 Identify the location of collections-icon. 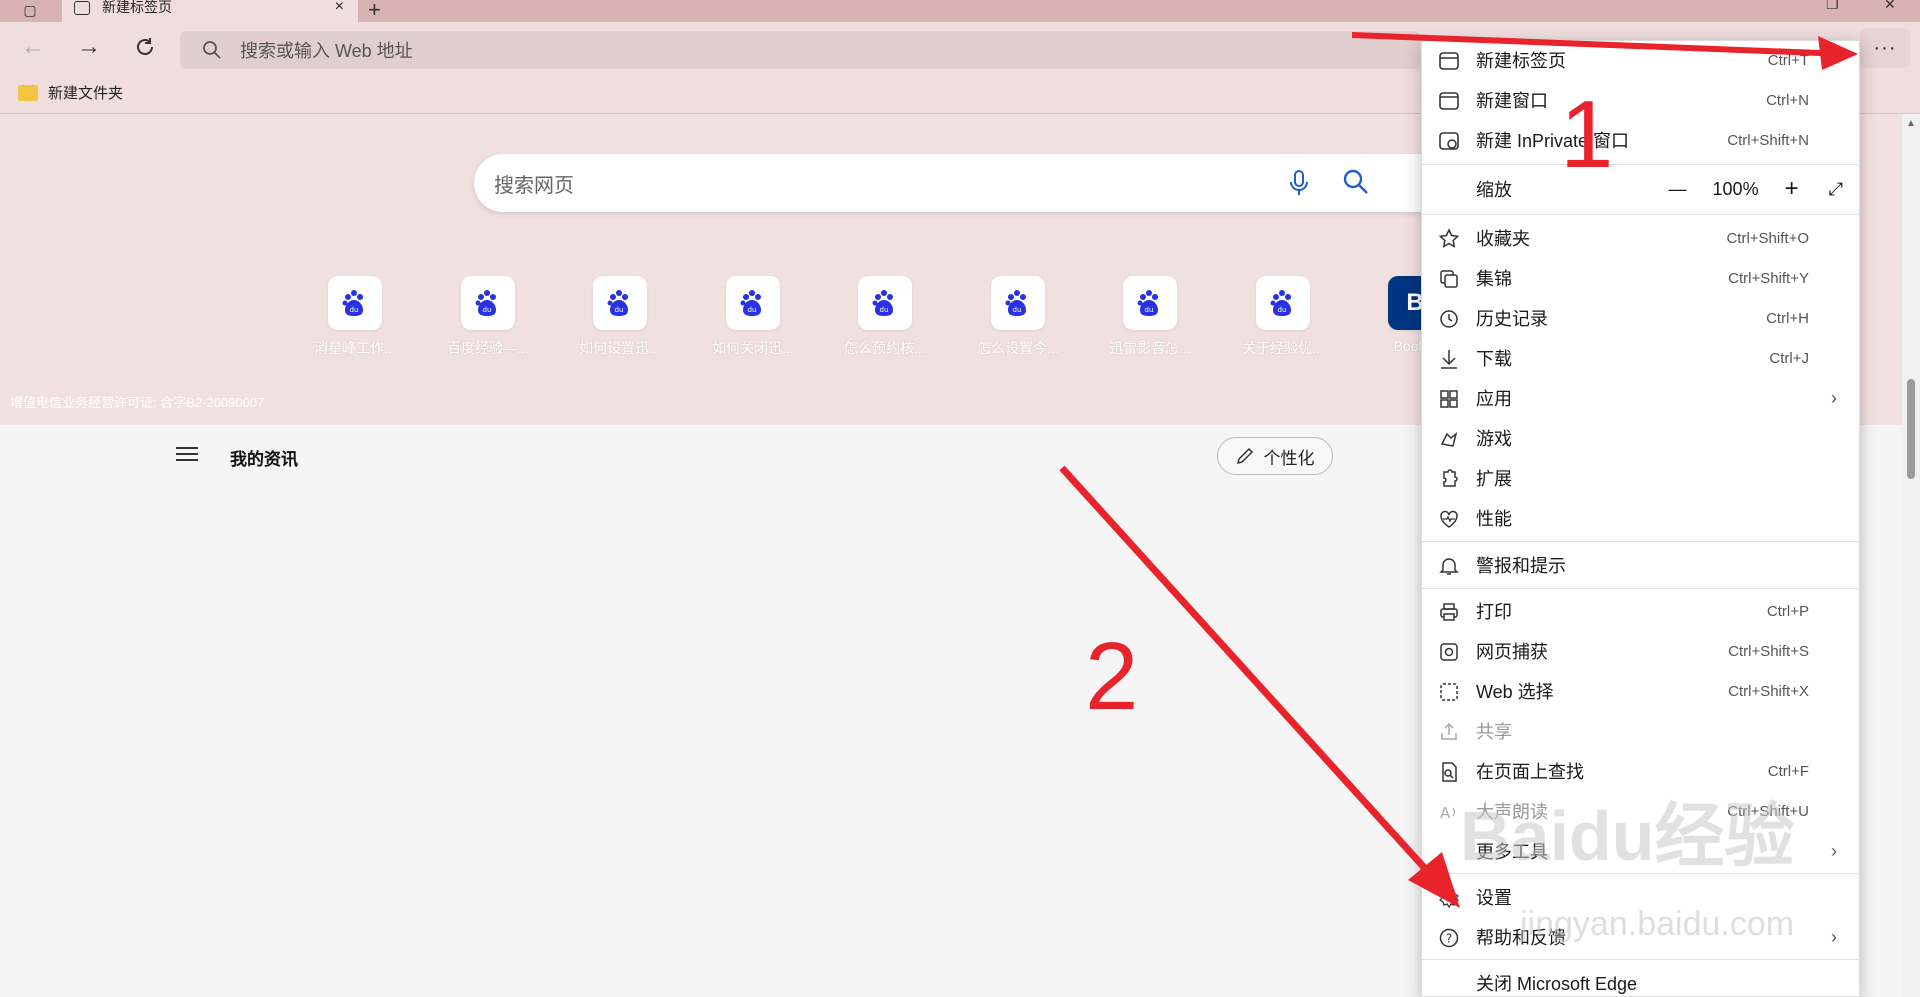
(1449, 279).